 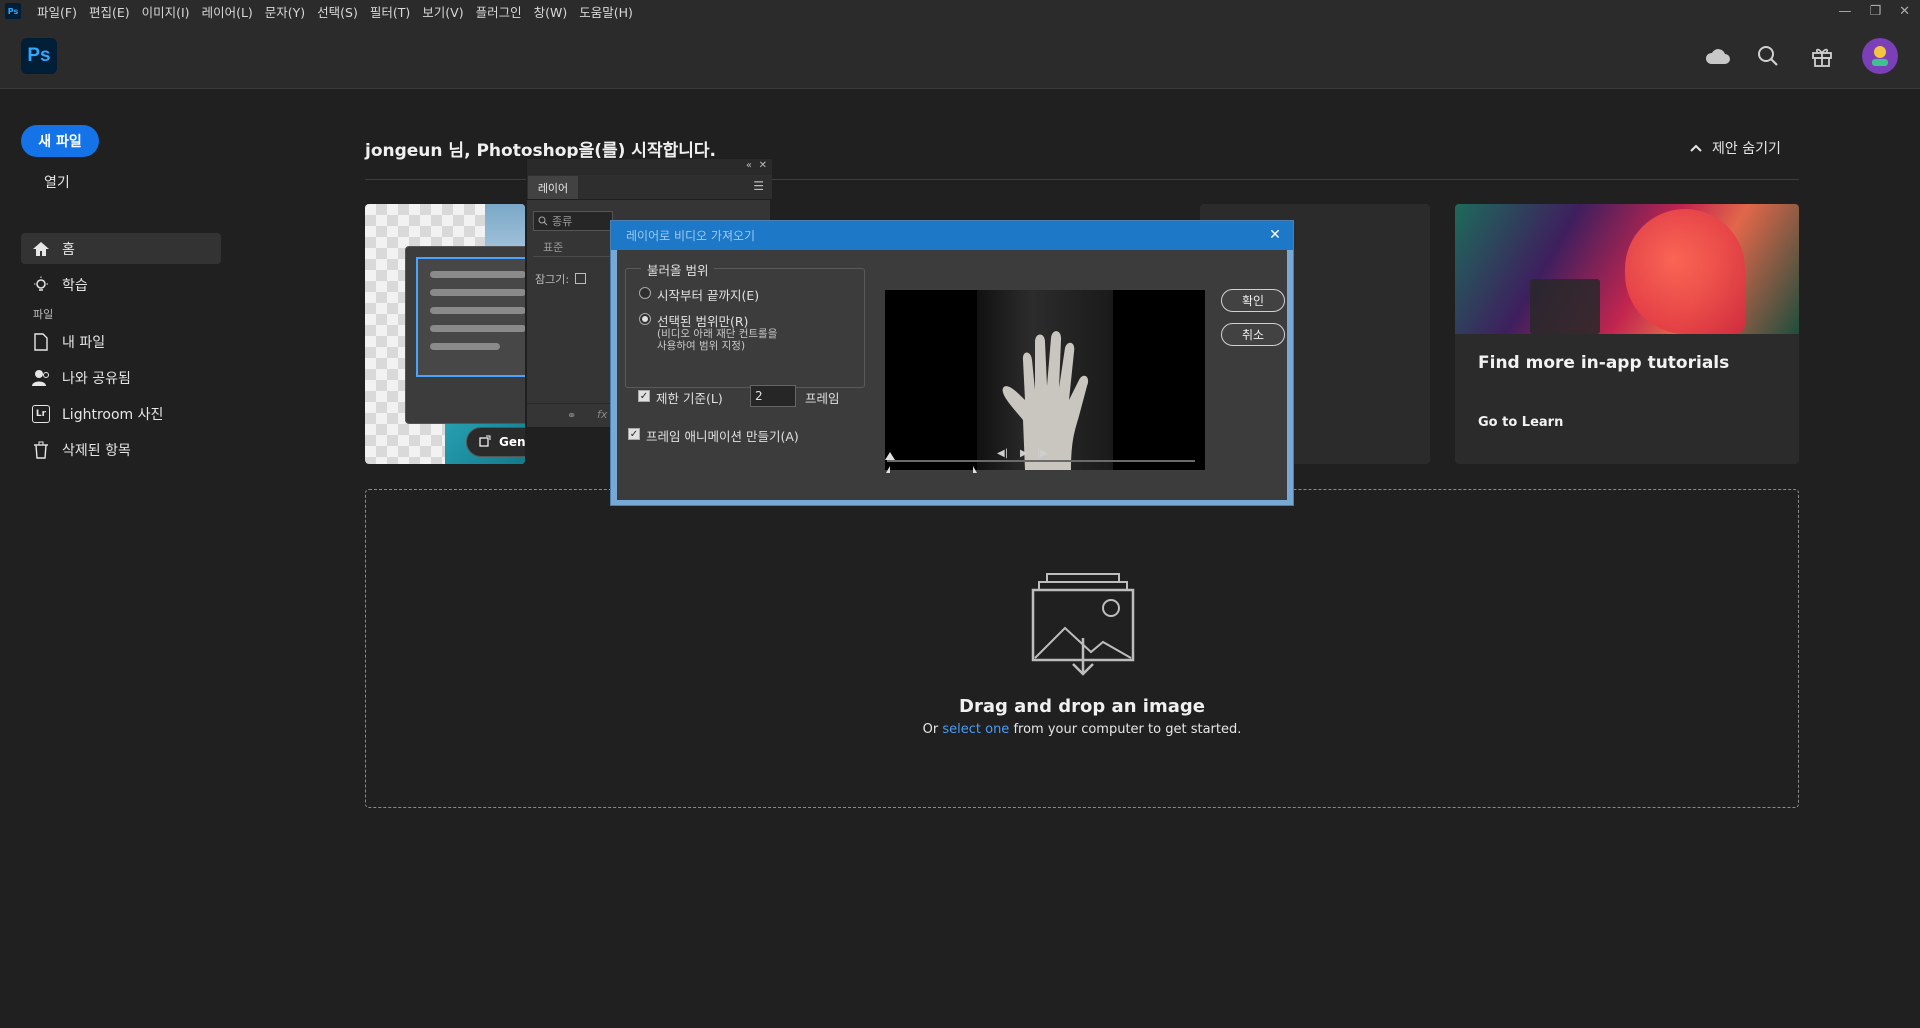 I want to click on avatar, so click(x=1880, y=56).